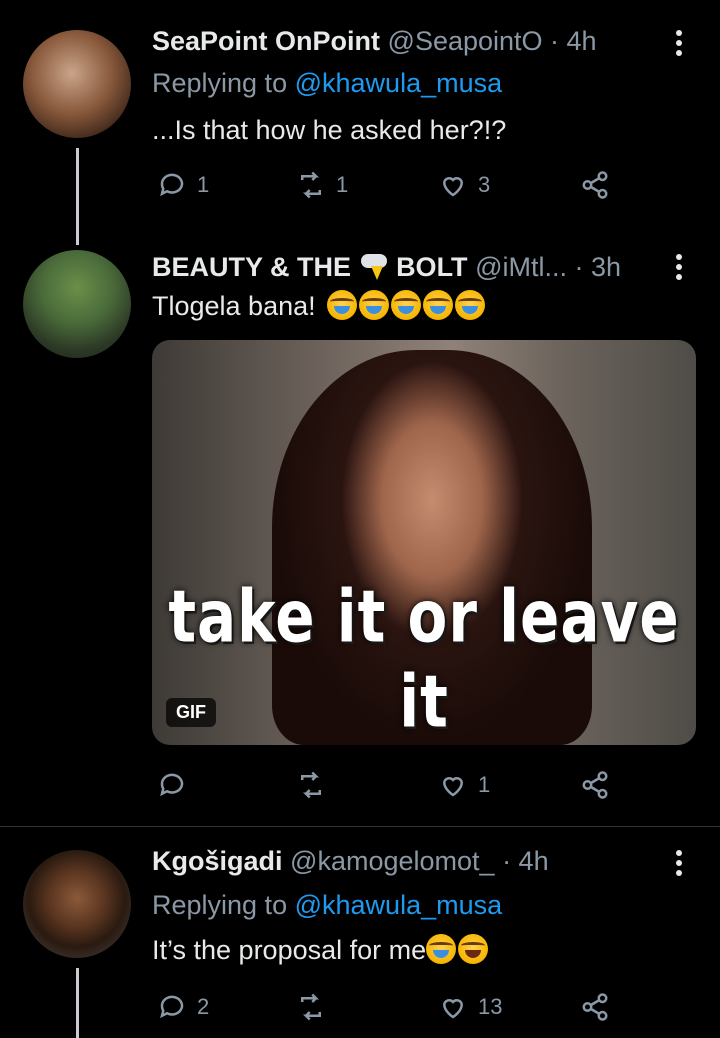 Image resolution: width=720 pixels, height=1038 pixels. I want to click on divider, so click(360, 826).